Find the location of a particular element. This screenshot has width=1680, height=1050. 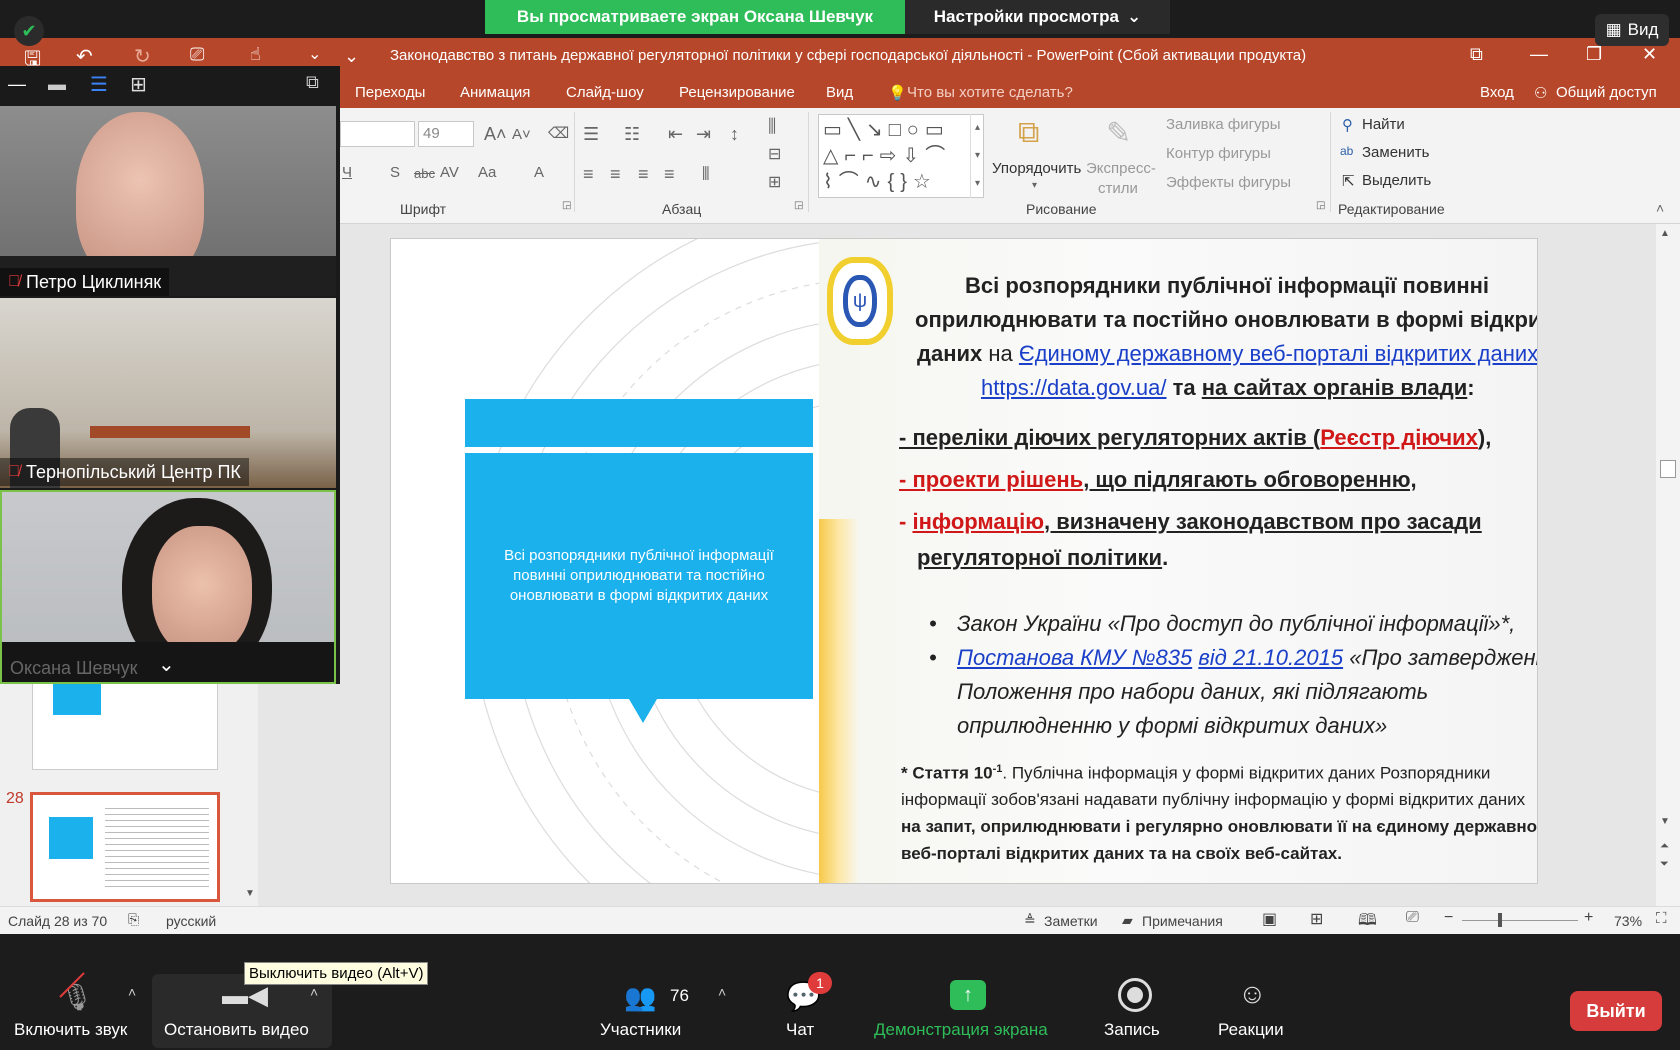

share-button: Общий доступ is located at coordinates (1606, 92).